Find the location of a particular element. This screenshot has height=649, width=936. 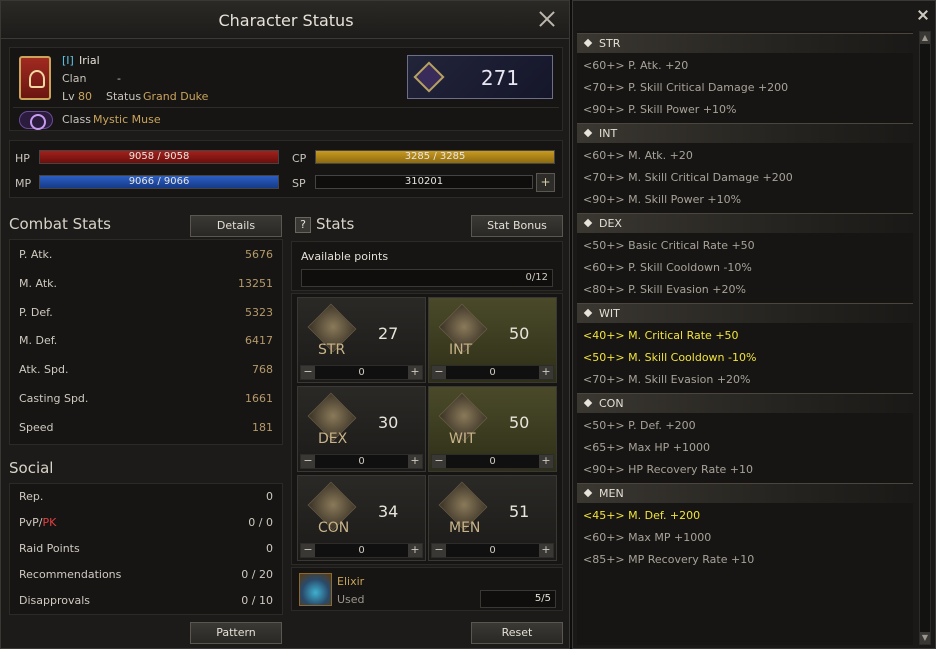

bonus-group-int: INT is located at coordinates (745, 133).